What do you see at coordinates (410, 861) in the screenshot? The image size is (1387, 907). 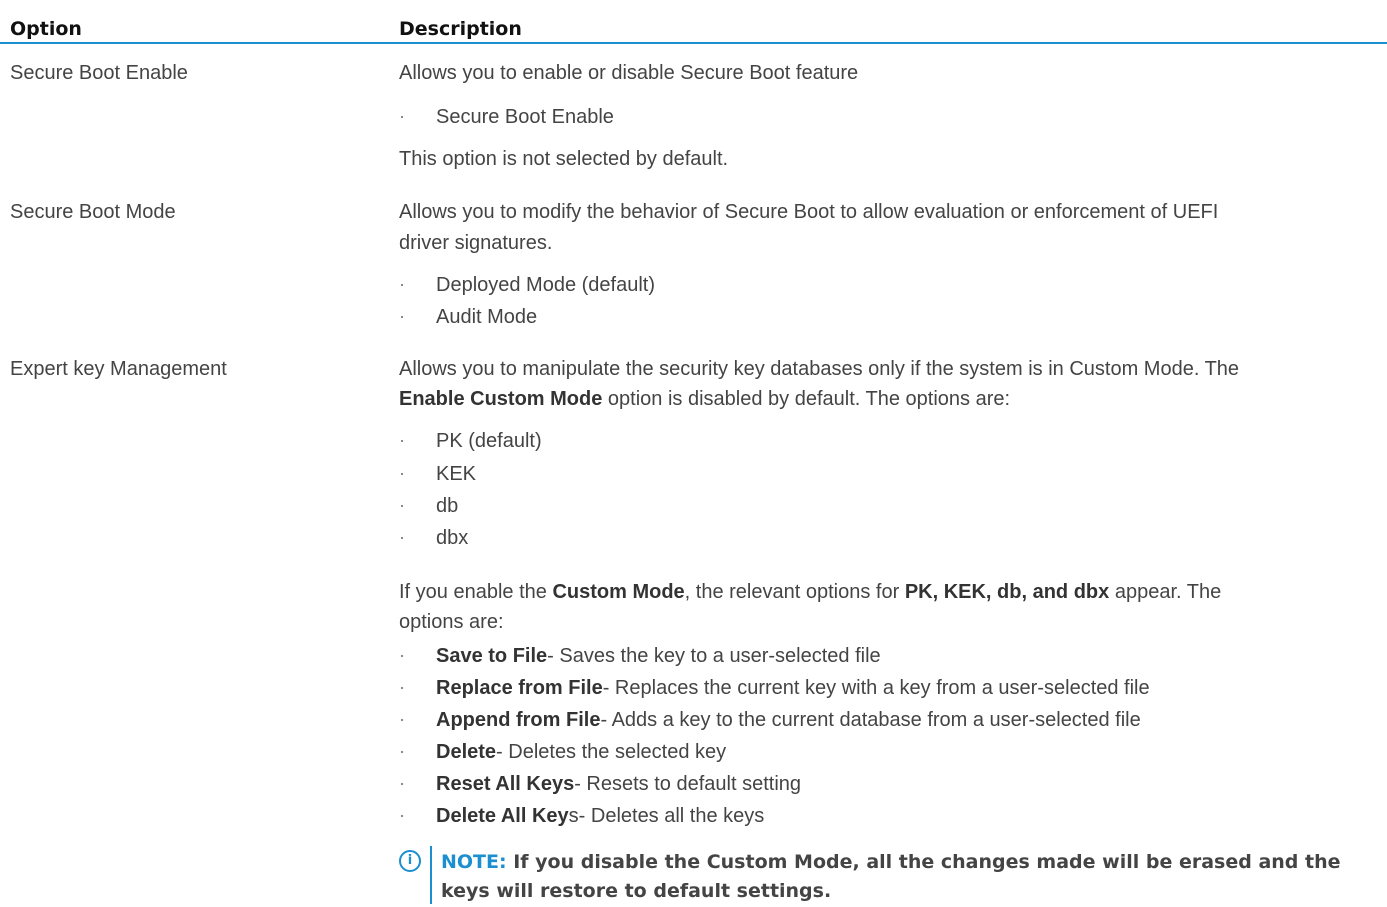 I see `info-icon: i` at bounding box center [410, 861].